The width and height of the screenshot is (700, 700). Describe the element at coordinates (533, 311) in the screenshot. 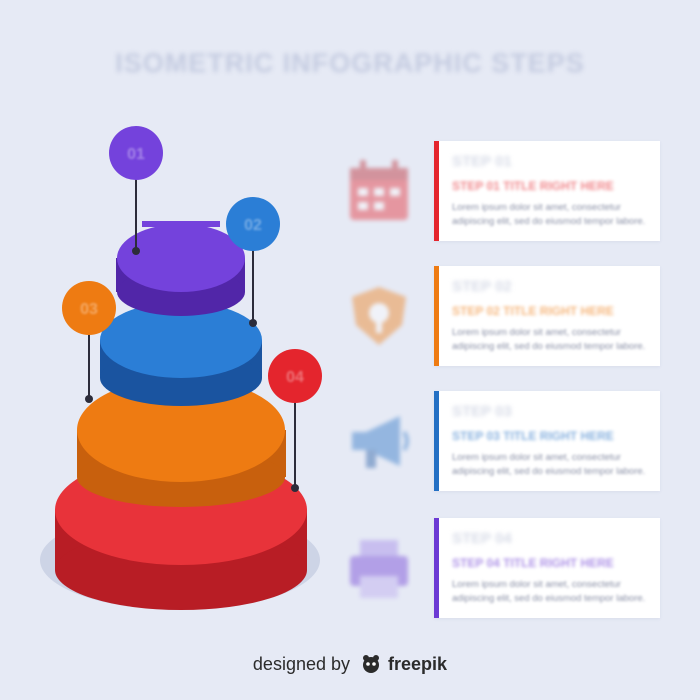

I see `step-title: STEP 02 TITLE RIGHT HERE` at that location.